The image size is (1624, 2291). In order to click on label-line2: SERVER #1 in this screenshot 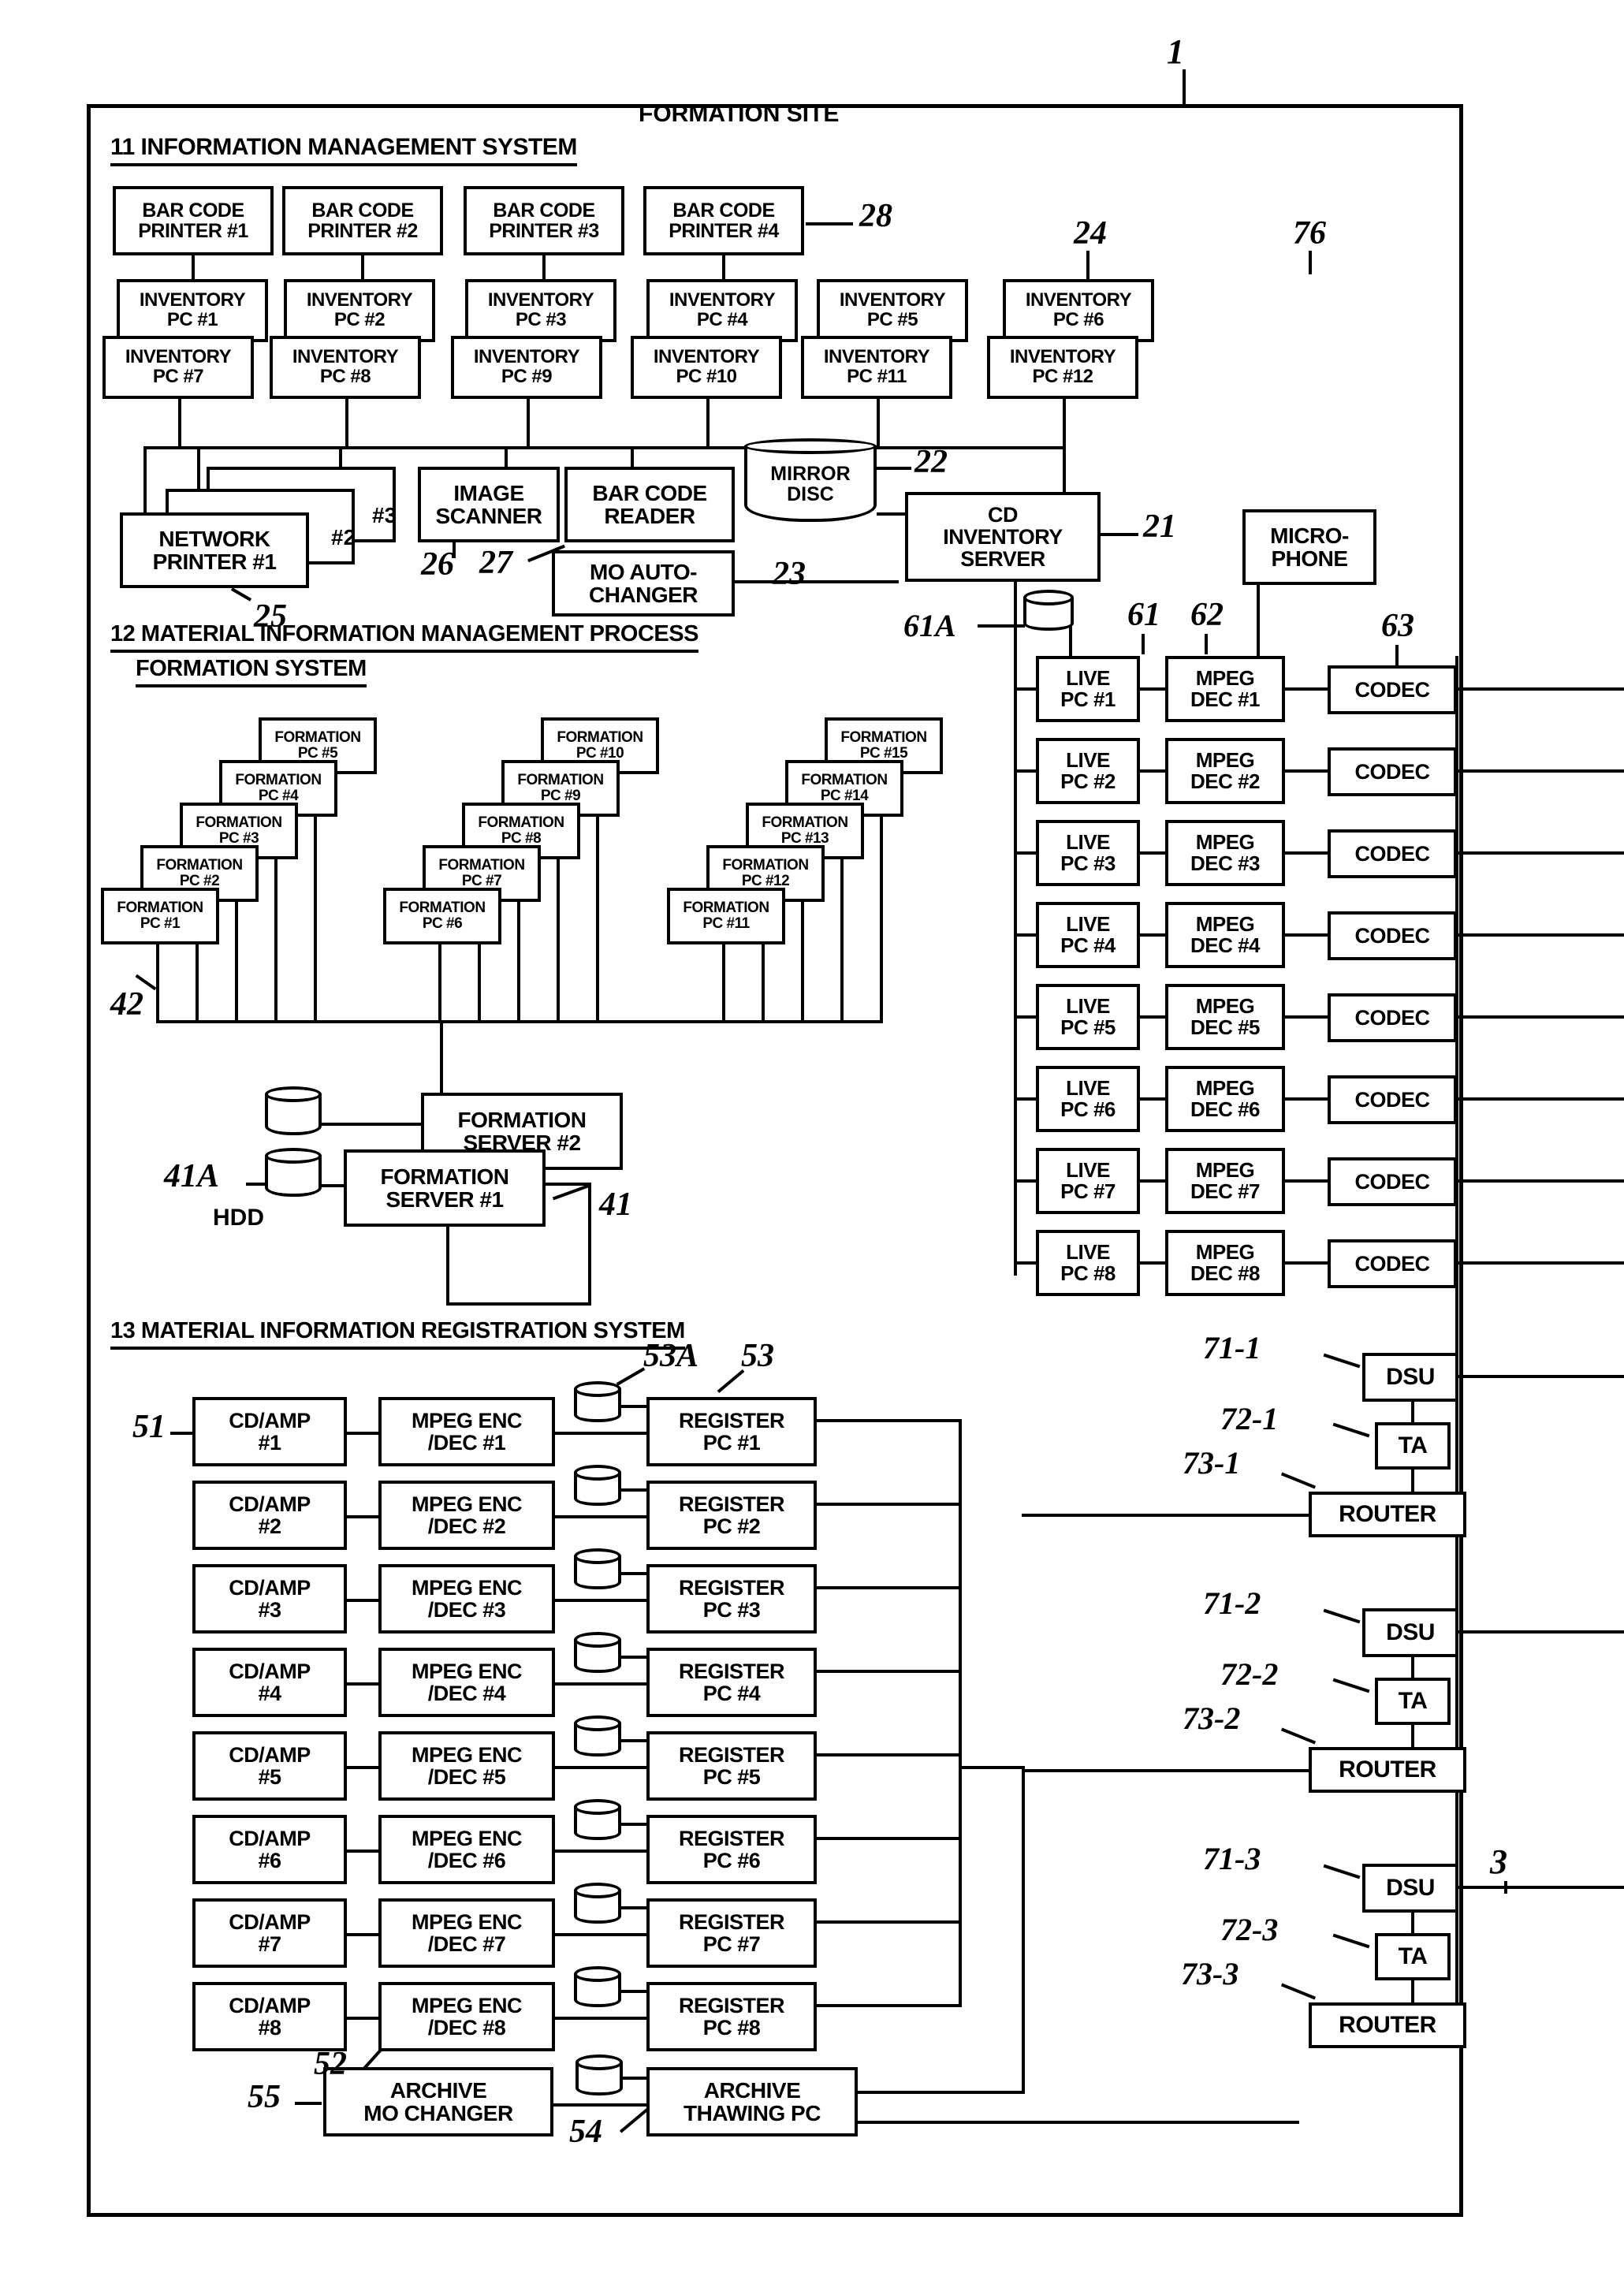, I will do `click(445, 1199)`.